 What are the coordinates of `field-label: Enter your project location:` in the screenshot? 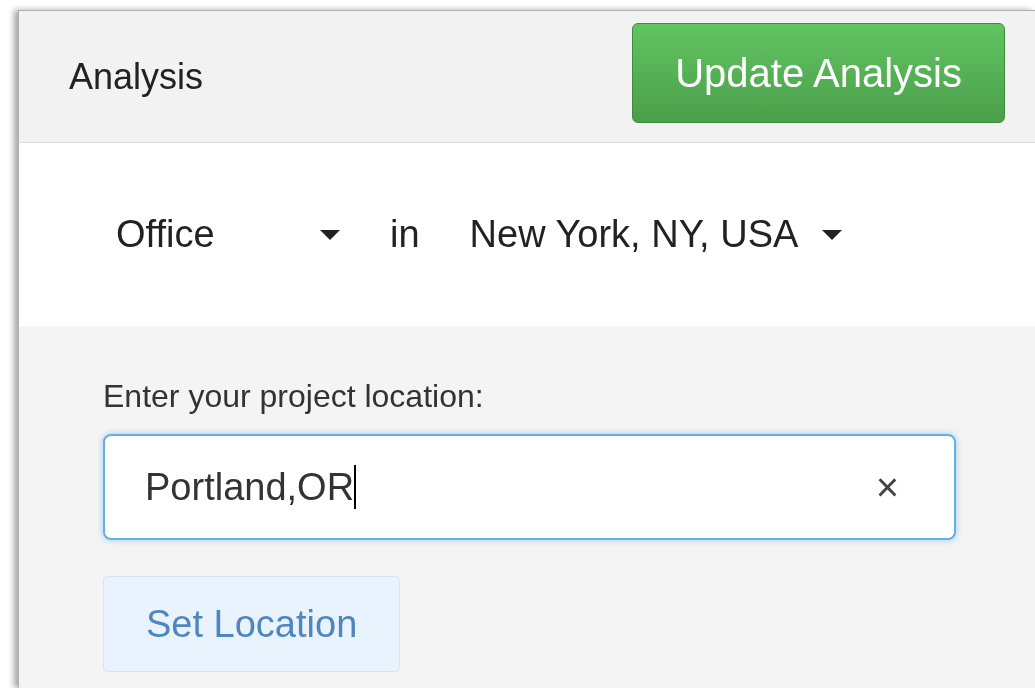 It's located at (293, 396).